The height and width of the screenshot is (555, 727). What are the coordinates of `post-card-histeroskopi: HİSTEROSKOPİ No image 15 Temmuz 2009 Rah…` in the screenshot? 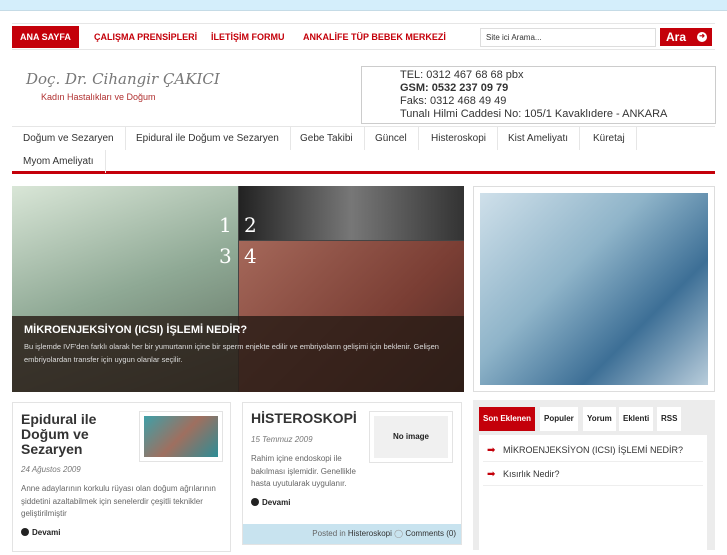 It's located at (352, 473).